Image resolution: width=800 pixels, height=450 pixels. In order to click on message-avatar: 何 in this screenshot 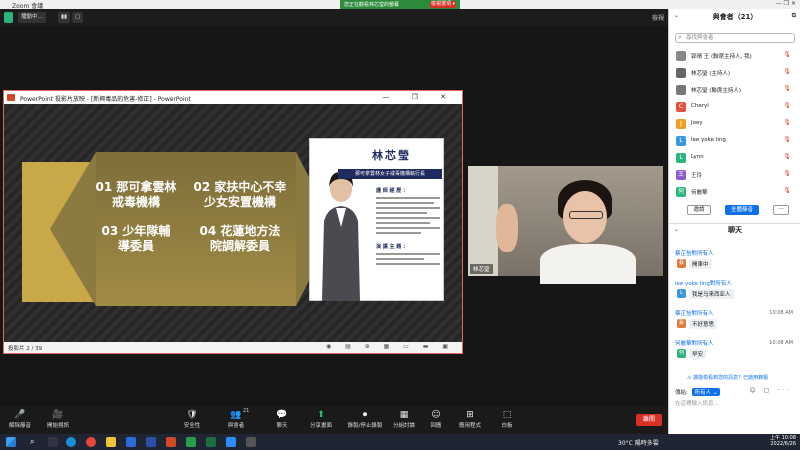, I will do `click(681, 353)`.